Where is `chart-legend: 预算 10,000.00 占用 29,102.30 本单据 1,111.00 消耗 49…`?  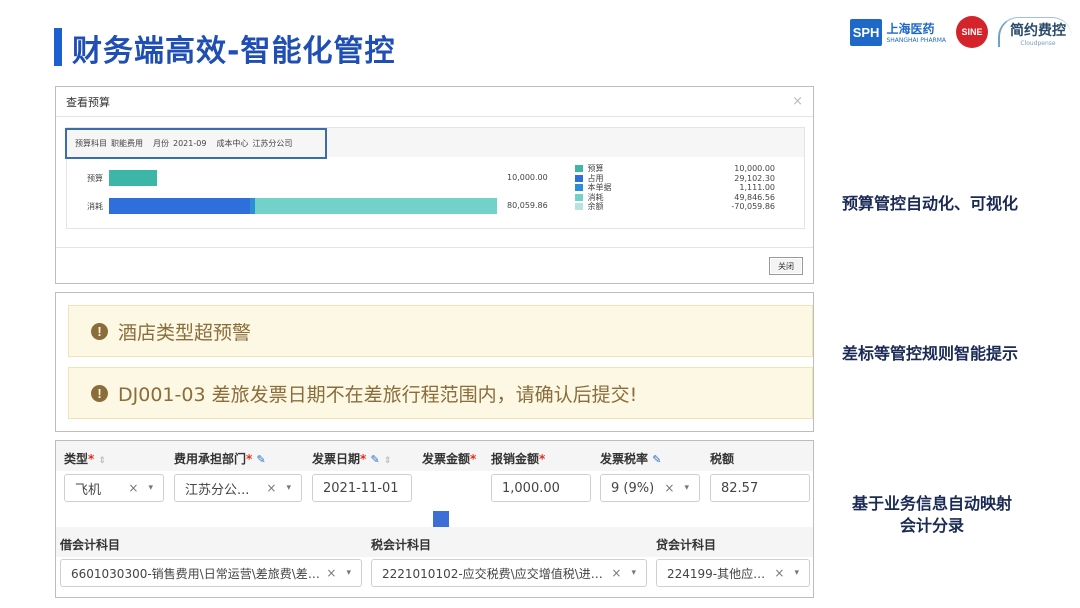 chart-legend: 预算 10,000.00 占用 29,102.30 本单据 1,111.00 消耗 49… is located at coordinates (675, 188).